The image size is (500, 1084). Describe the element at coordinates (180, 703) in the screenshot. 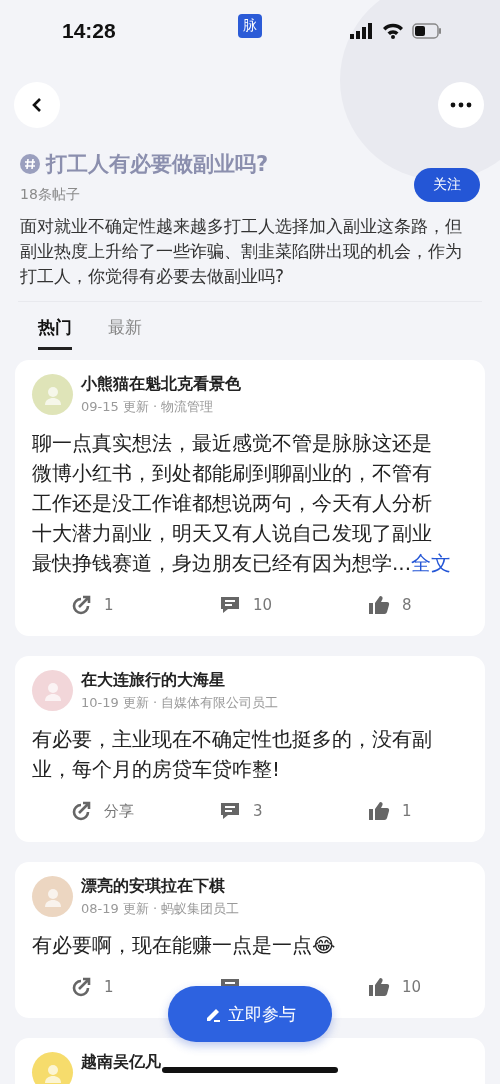

I see `post-meta: 10-19 更新 · 自媒体有限公司员工` at that location.